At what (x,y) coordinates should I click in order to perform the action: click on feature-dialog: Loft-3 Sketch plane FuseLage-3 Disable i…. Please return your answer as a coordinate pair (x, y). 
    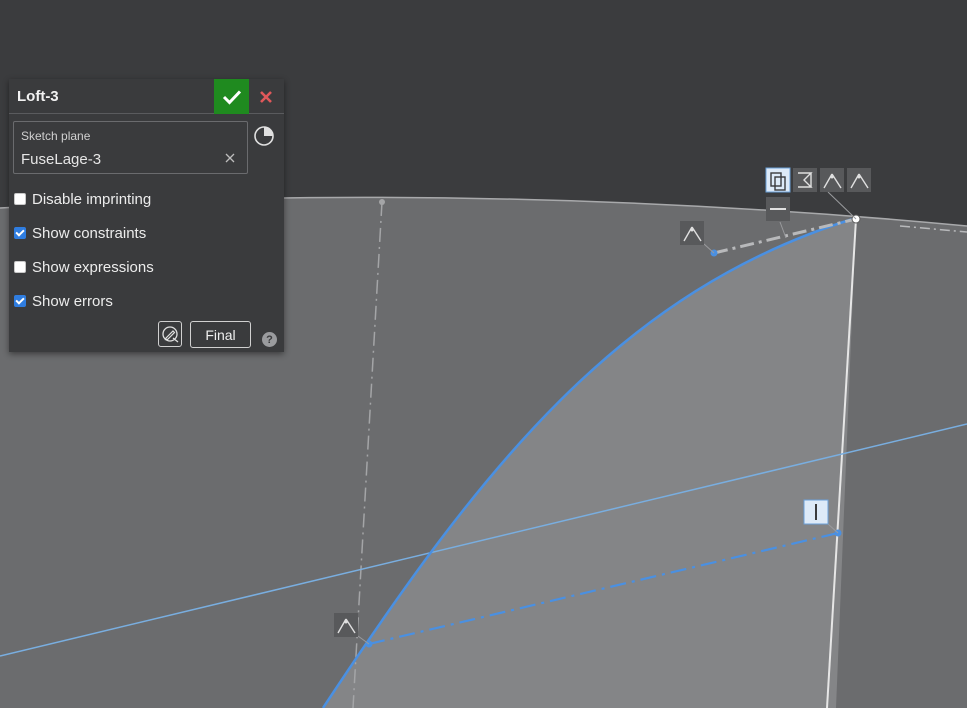
    Looking at the image, I should click on (146, 215).